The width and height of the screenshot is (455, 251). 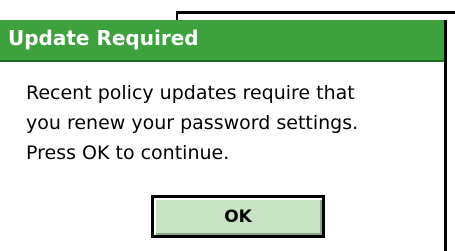 What do you see at coordinates (238, 216) in the screenshot?
I see `ok-button: OK` at bounding box center [238, 216].